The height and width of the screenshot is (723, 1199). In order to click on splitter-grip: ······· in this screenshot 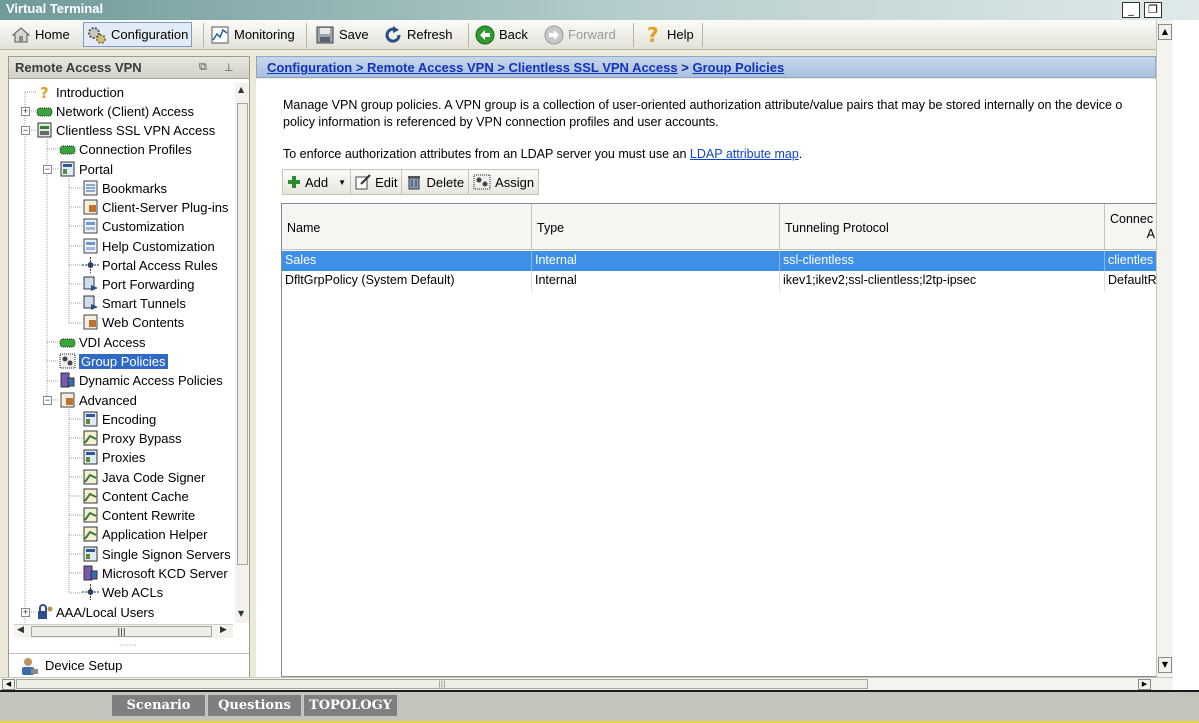, I will do `click(128, 645)`.